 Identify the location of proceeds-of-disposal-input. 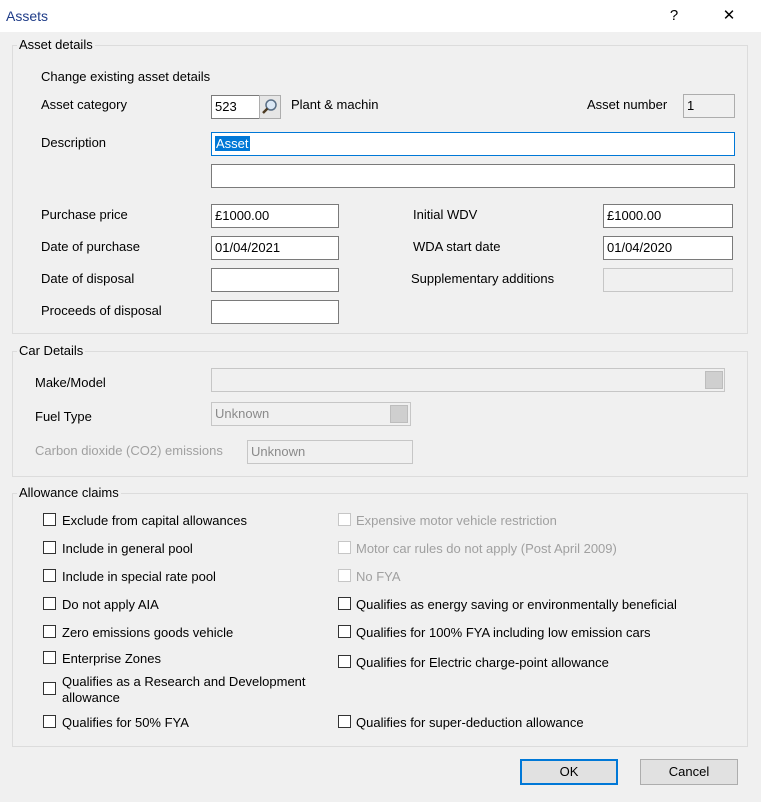
(275, 312).